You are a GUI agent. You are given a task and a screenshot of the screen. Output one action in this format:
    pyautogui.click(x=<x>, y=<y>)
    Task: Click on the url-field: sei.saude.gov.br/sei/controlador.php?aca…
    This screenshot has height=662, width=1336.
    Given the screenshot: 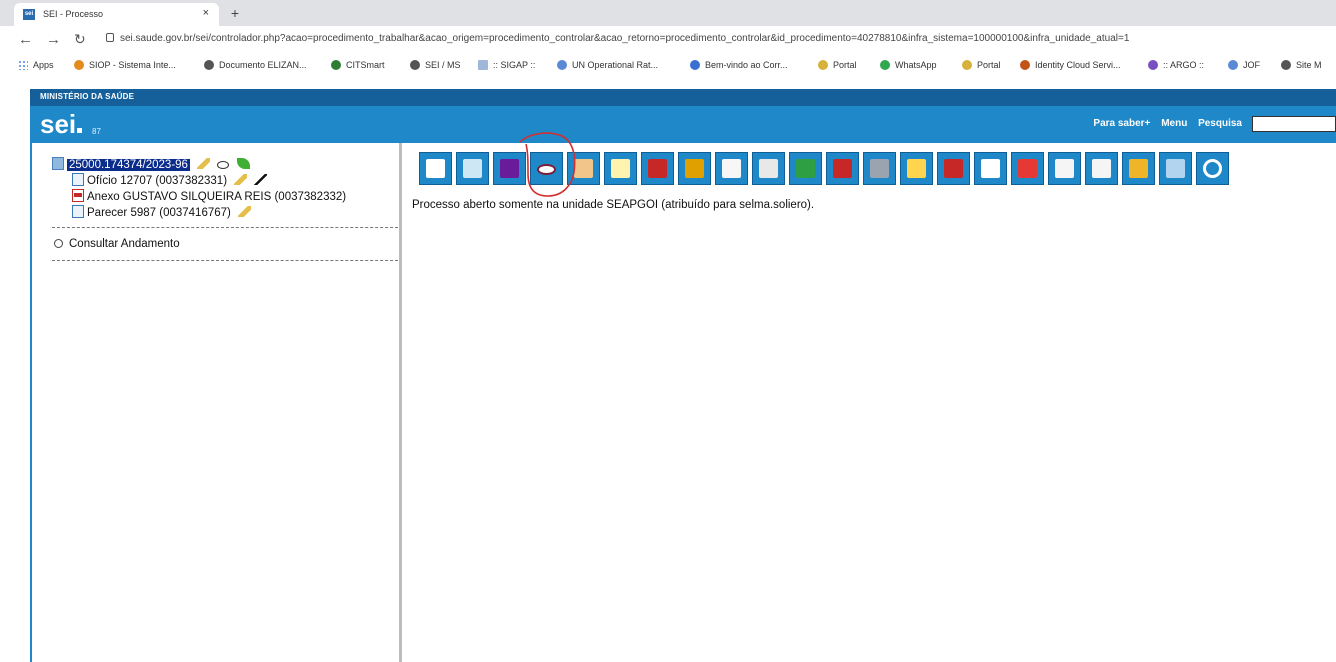 What is the action you would take?
    pyautogui.click(x=721, y=42)
    